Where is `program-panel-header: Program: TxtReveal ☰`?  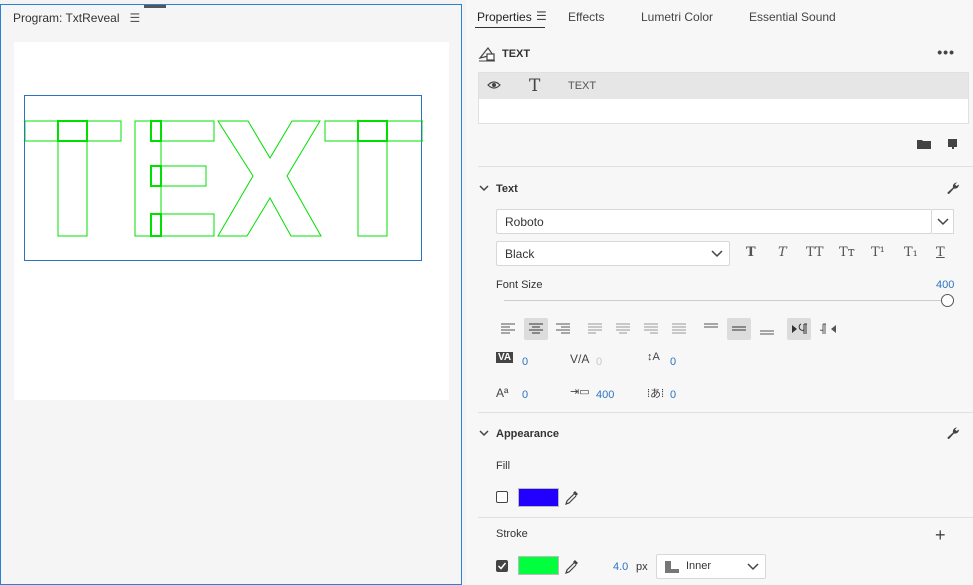 program-panel-header: Program: TxtReveal ☰ is located at coordinates (76, 18).